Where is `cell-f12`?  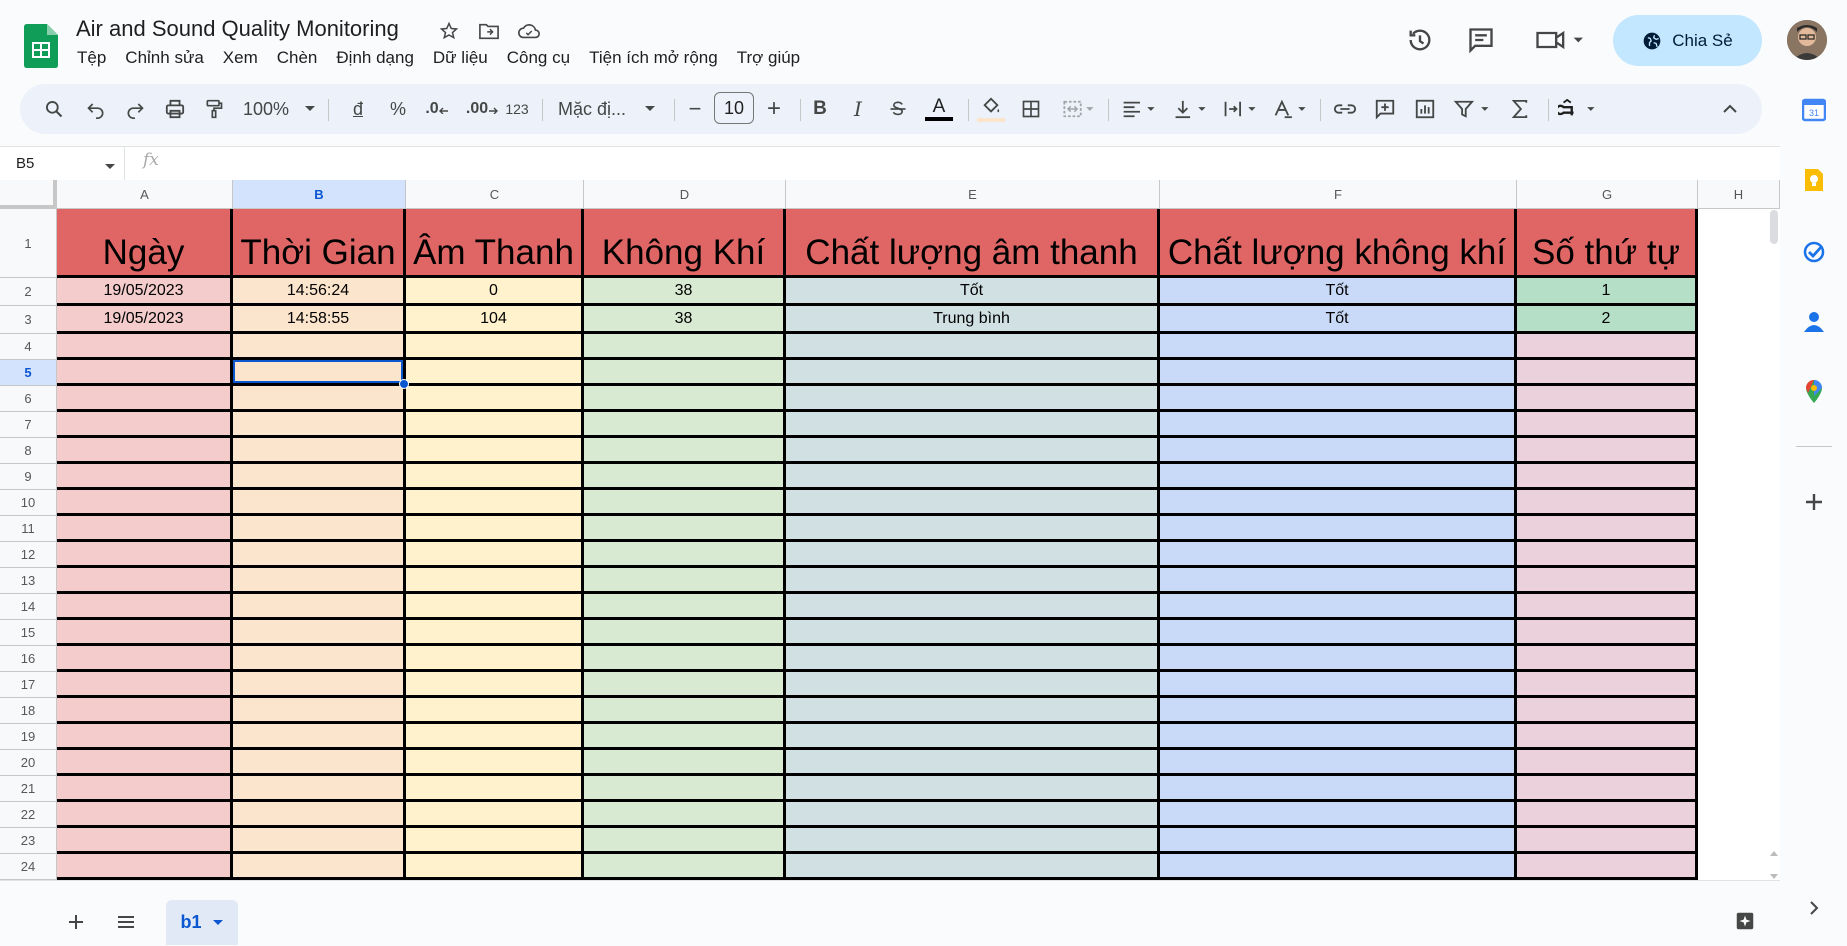
cell-f12 is located at coordinates (1338, 555).